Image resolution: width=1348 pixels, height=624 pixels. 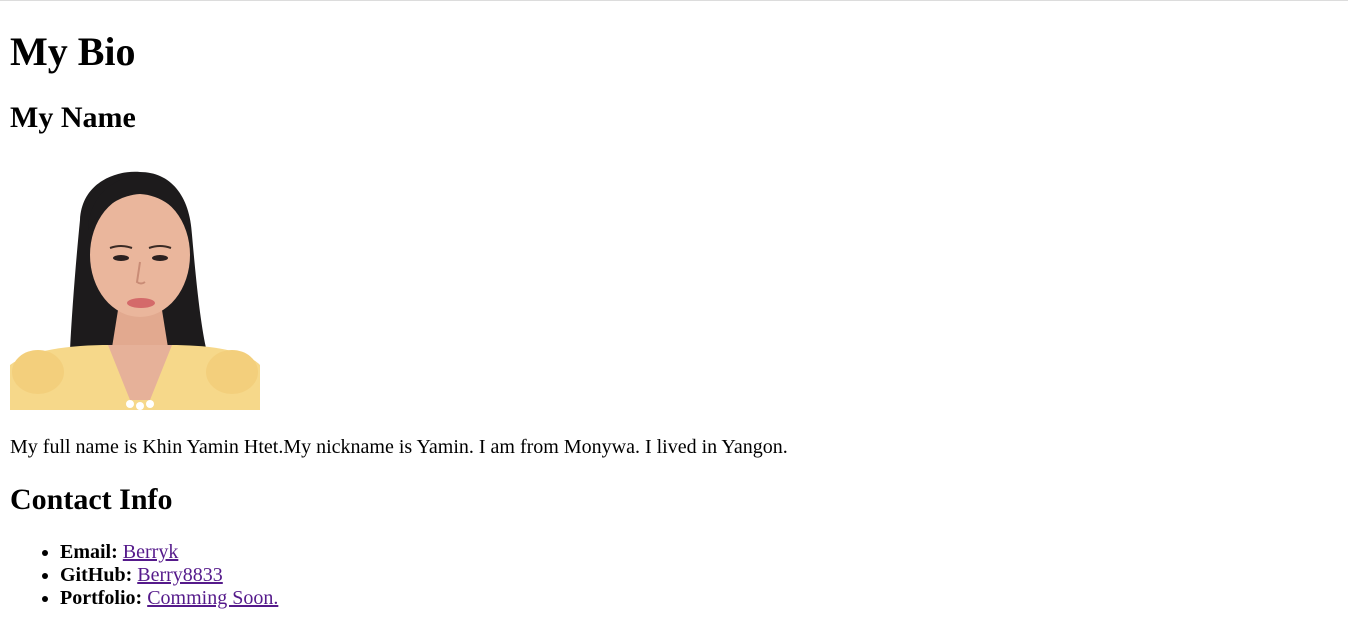 I want to click on contact-item-github: GitHub: Berry8833, so click(x=169, y=575).